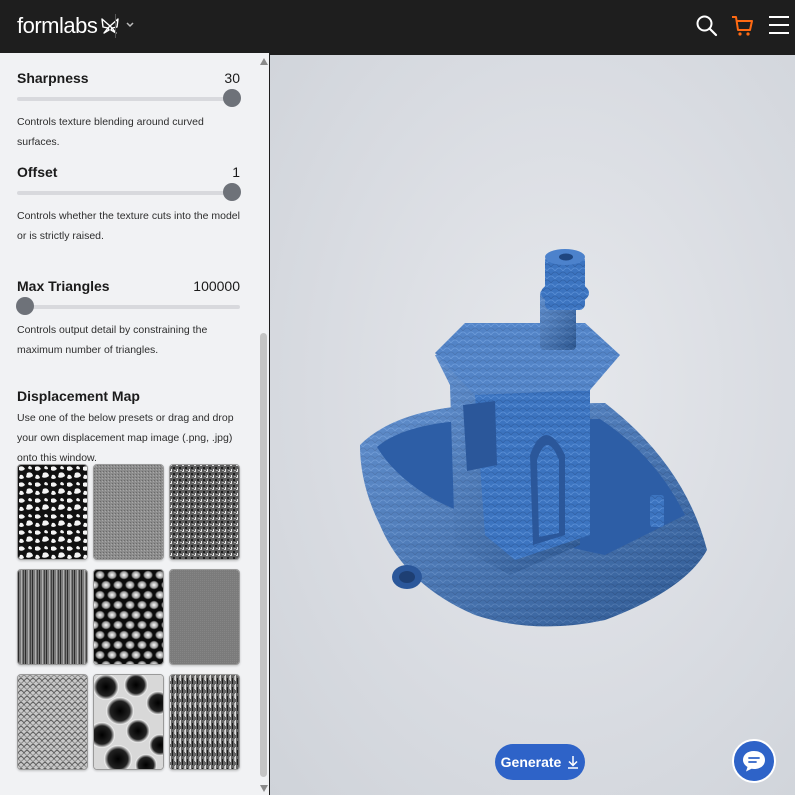 The image size is (795, 795). What do you see at coordinates (236, 172) in the screenshot?
I see `setting-value: 1` at bounding box center [236, 172].